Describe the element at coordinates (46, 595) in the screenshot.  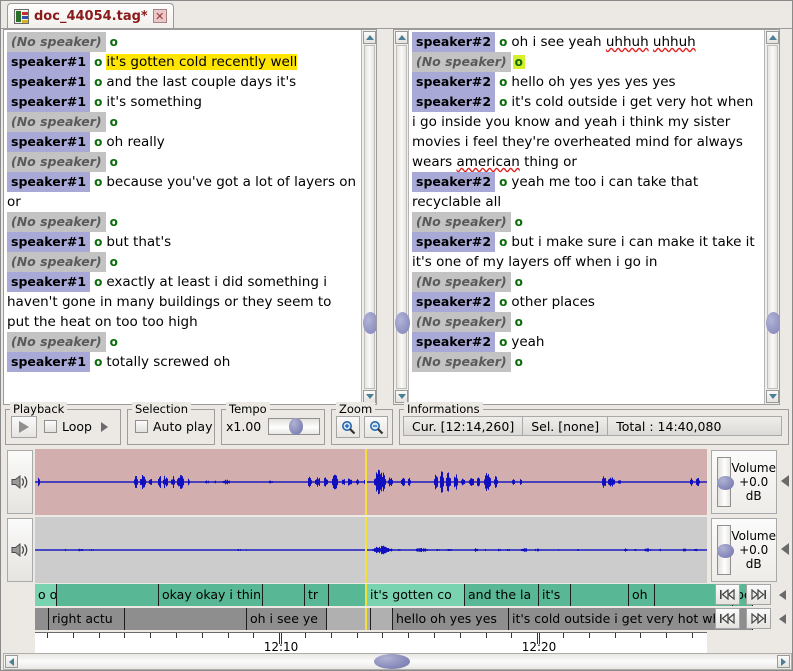
I see `ribbon-segment: o o` at that location.